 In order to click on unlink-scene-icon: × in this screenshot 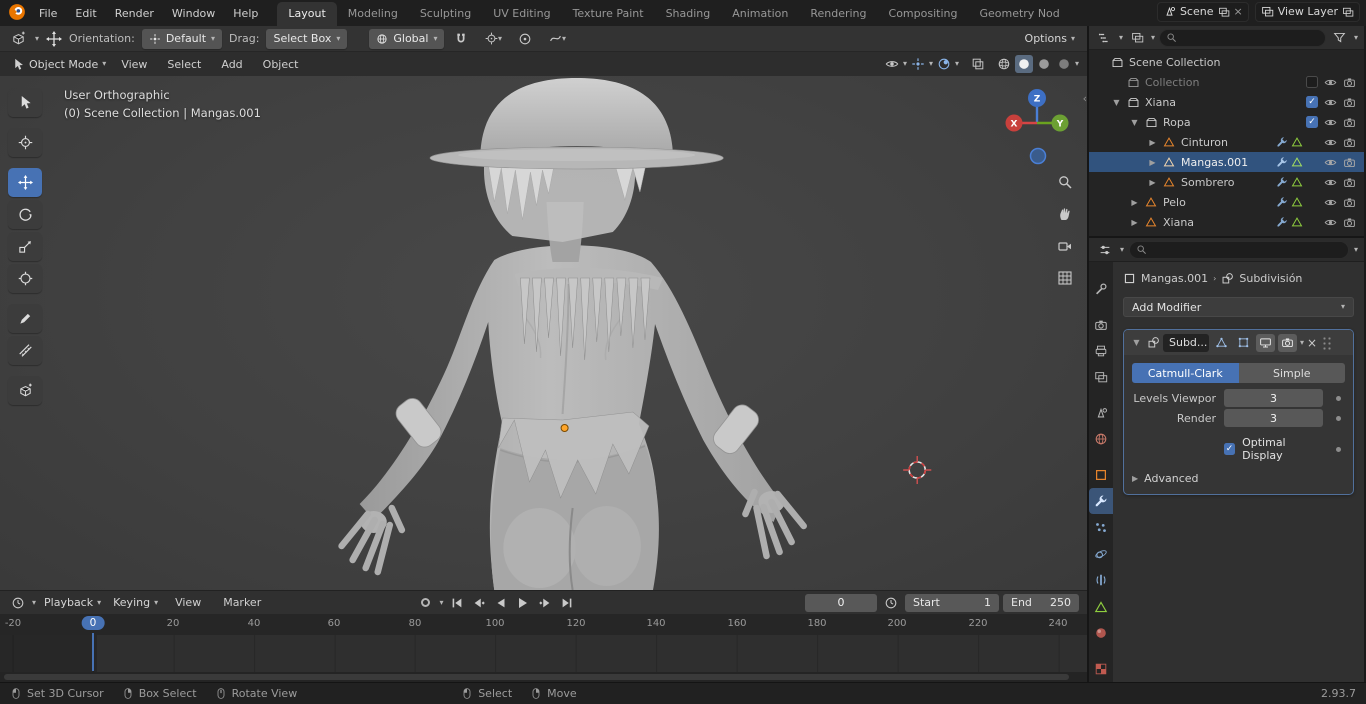, I will do `click(1238, 11)`.